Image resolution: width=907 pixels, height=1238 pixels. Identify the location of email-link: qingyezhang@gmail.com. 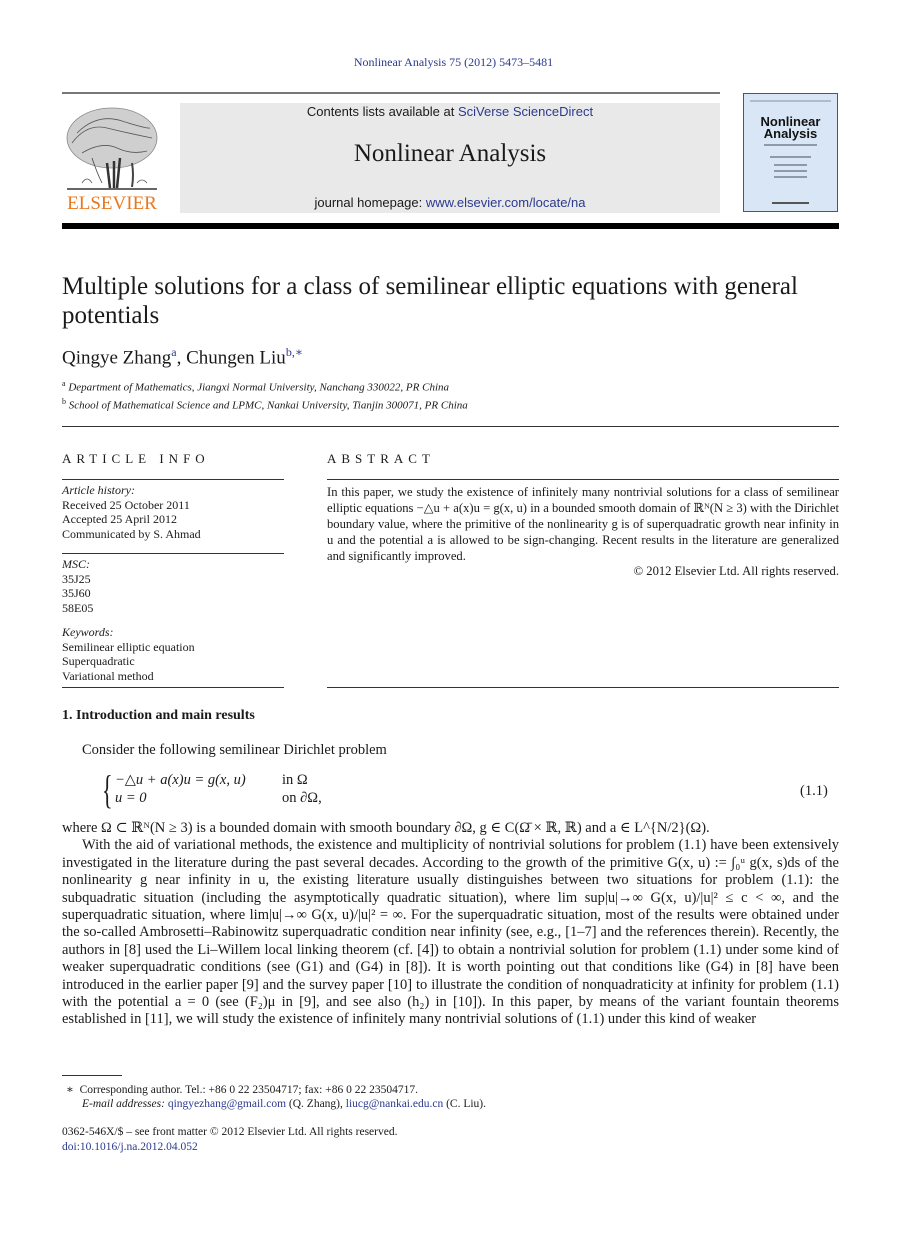
(227, 1104).